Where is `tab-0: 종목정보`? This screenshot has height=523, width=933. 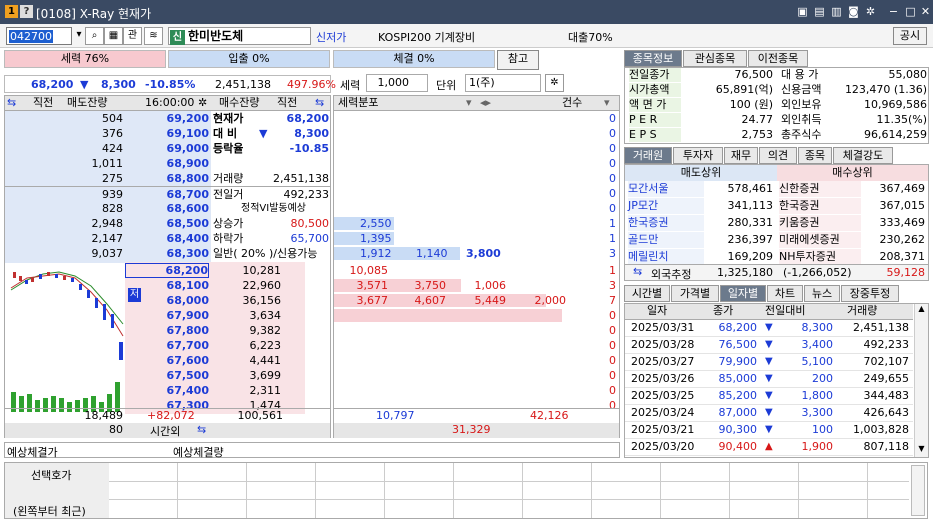
tab-0: 종목정보 is located at coordinates (653, 58).